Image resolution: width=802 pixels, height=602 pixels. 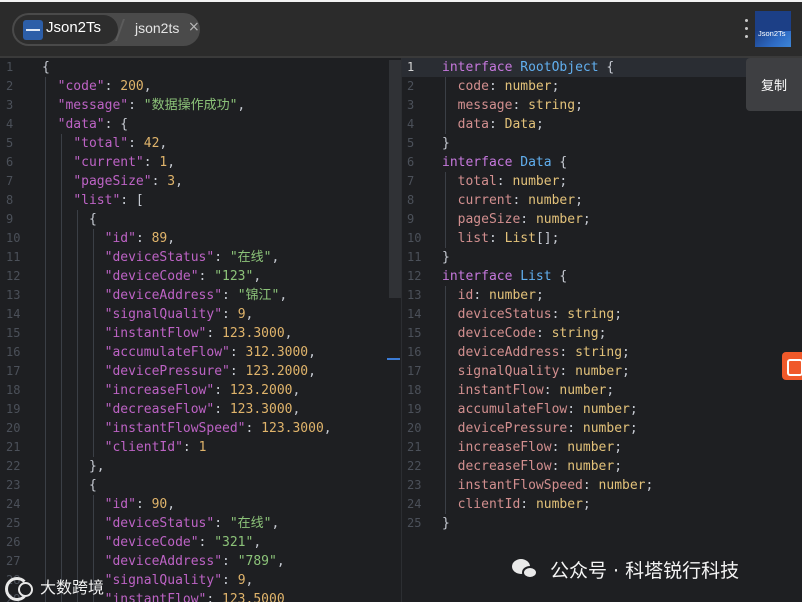 What do you see at coordinates (13, 276) in the screenshot?
I see `line-number: 12` at bounding box center [13, 276].